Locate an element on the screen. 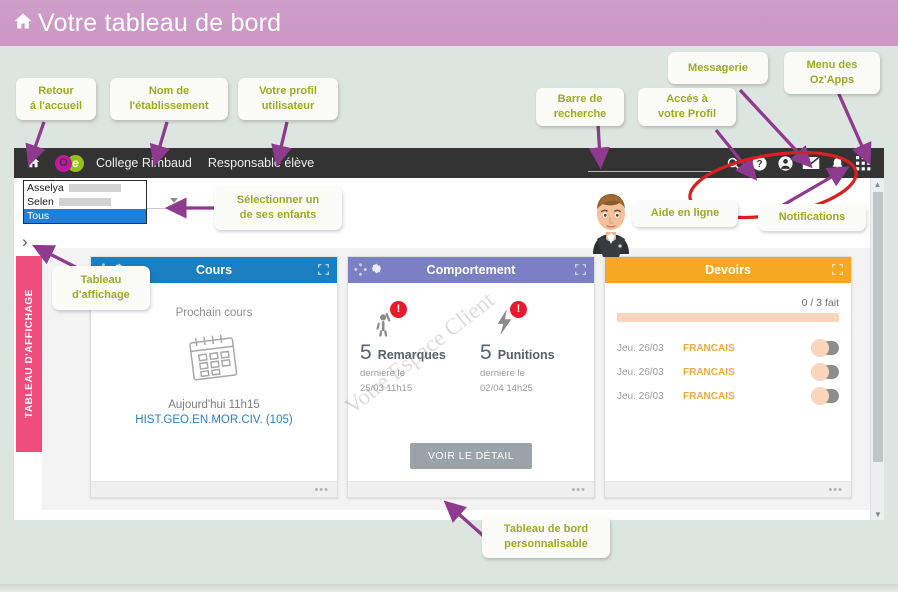 The height and width of the screenshot is (592, 898). oze-logo-o: O is located at coordinates (63, 163).